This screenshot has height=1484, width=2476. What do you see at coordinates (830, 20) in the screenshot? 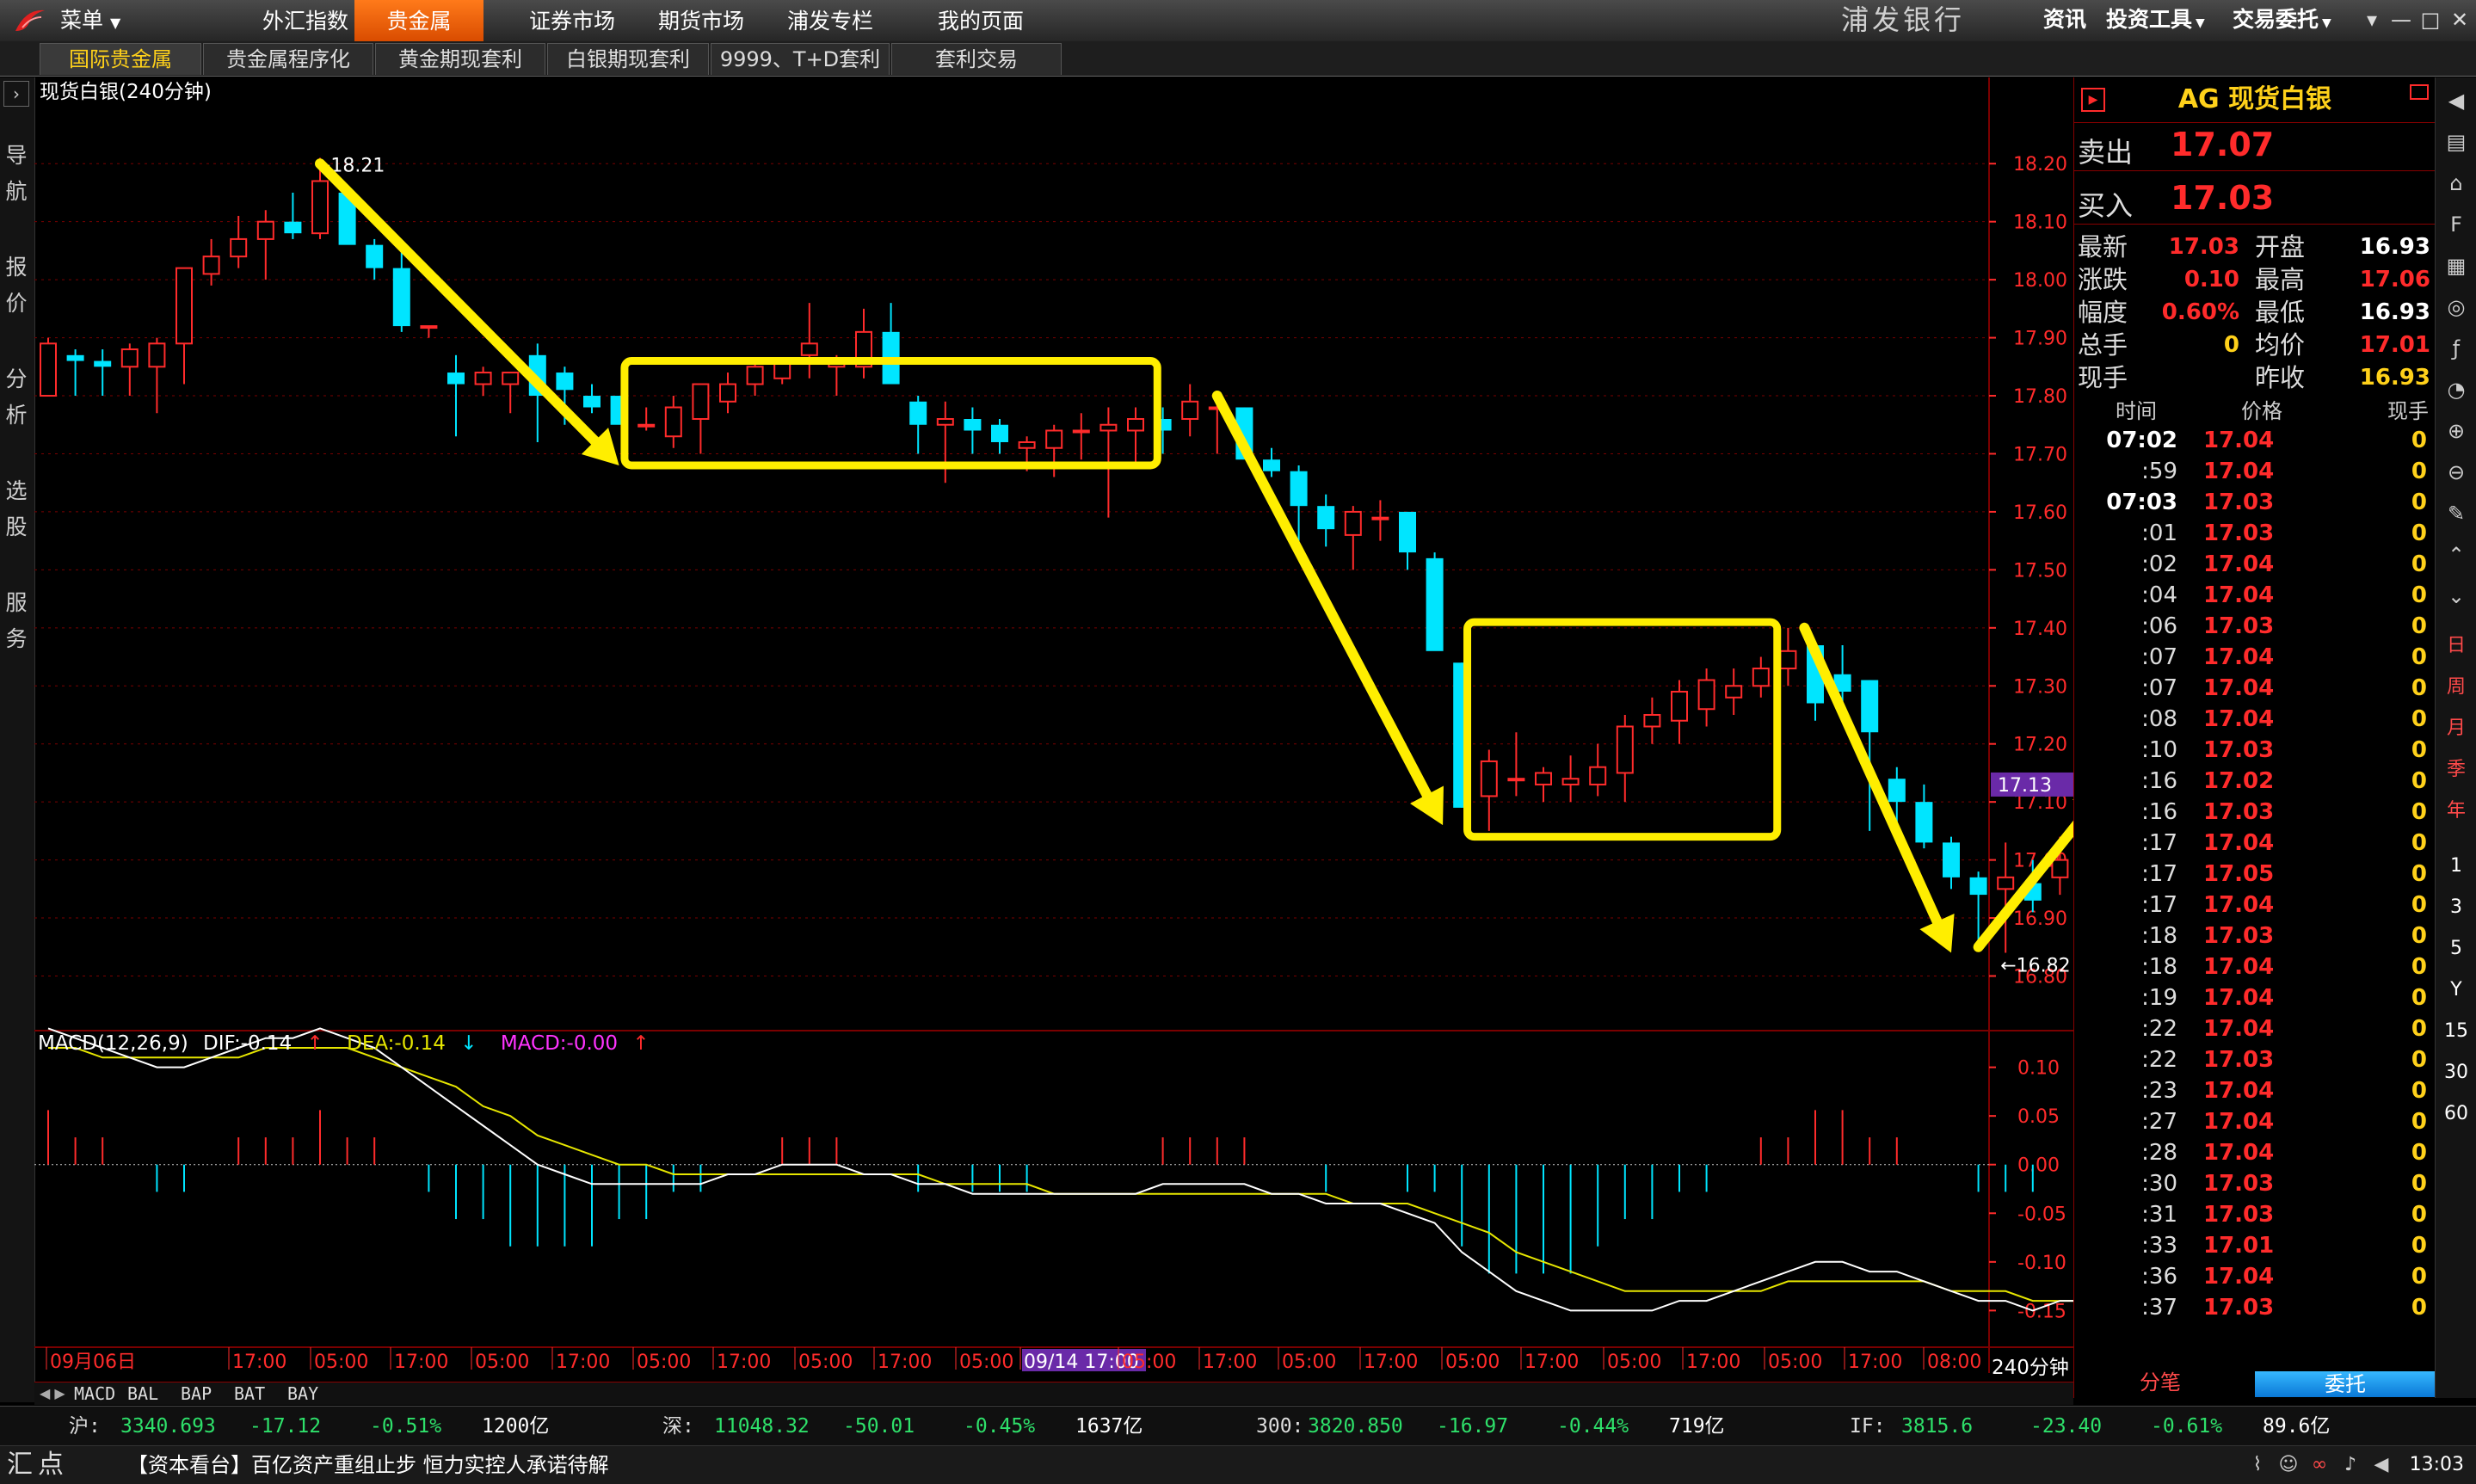
I see `nav-tab-4: 浦发专栏` at bounding box center [830, 20].